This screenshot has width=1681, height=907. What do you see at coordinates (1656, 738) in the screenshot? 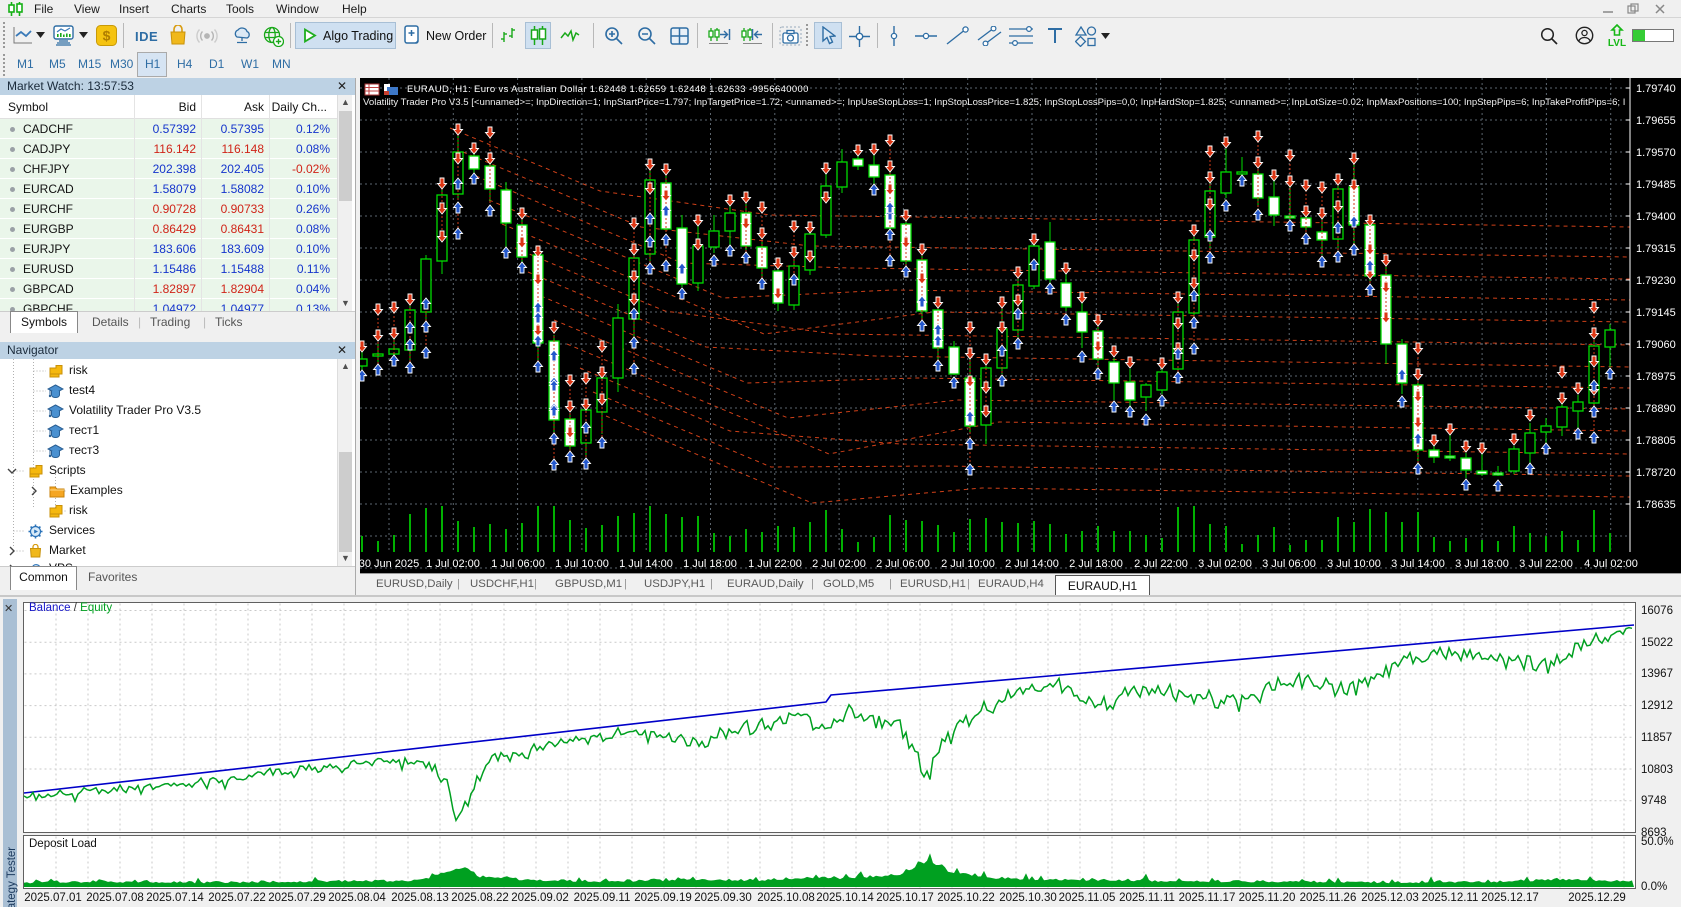
I see `svg-text: 11857` at bounding box center [1656, 738].